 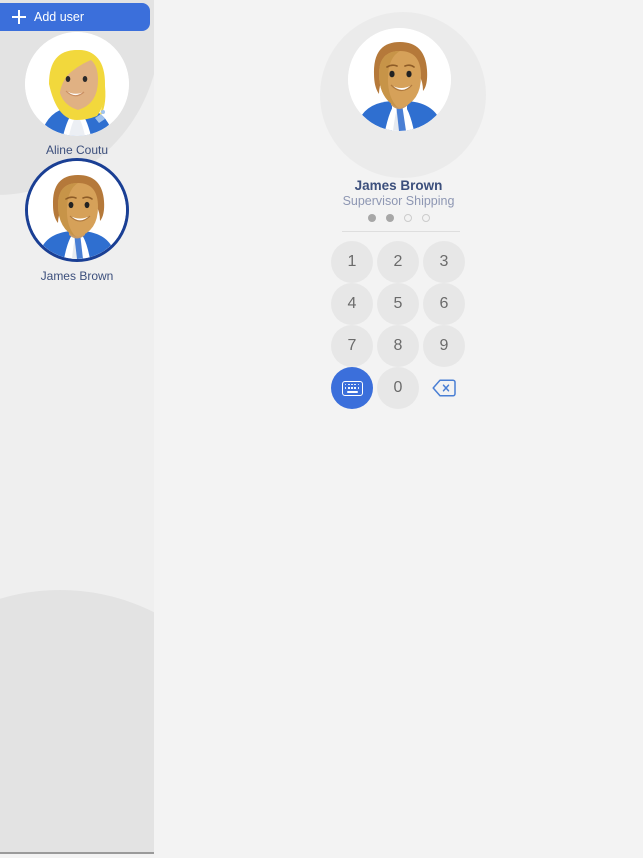 I want to click on keypad-key-2: 2, so click(x=398, y=262).